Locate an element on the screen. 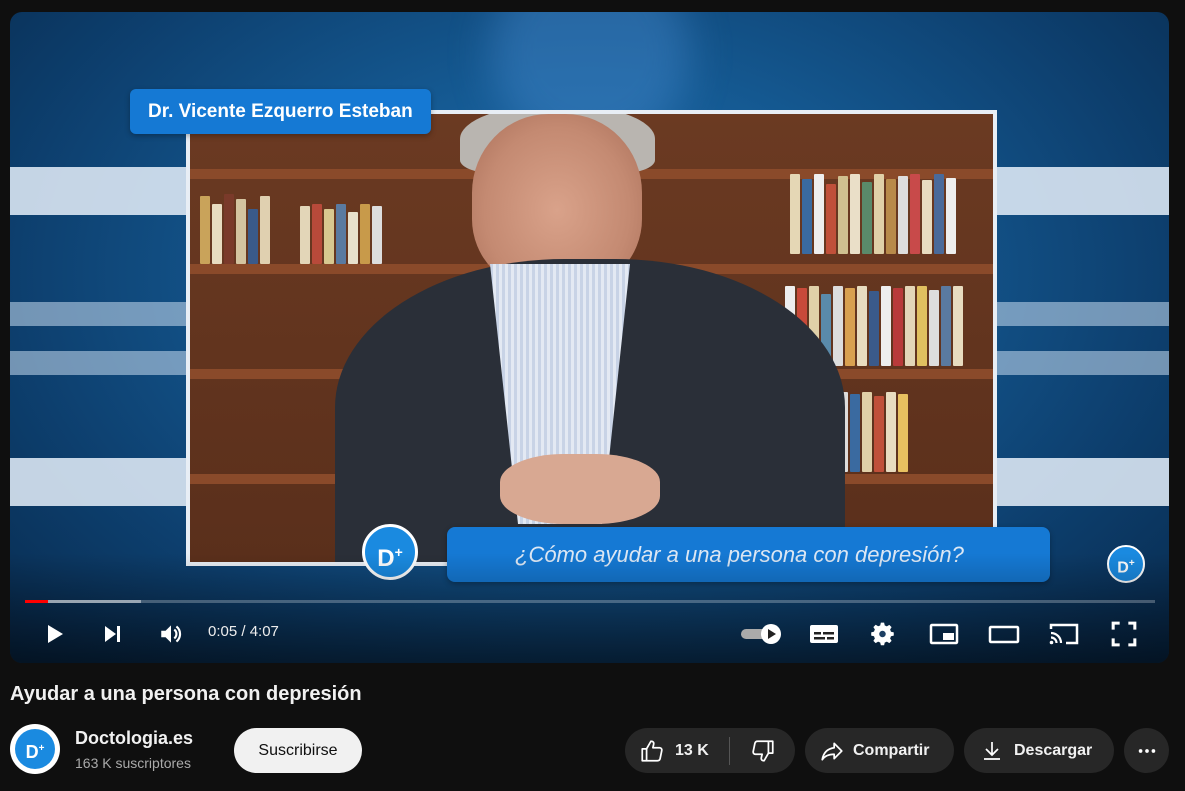 This screenshot has width=1185, height=791. download-button: Descargar is located at coordinates (1039, 750).